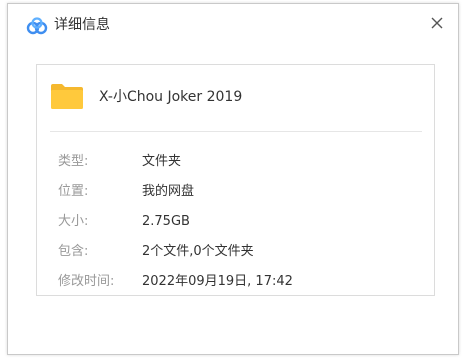  I want to click on close-icon, so click(437, 23).